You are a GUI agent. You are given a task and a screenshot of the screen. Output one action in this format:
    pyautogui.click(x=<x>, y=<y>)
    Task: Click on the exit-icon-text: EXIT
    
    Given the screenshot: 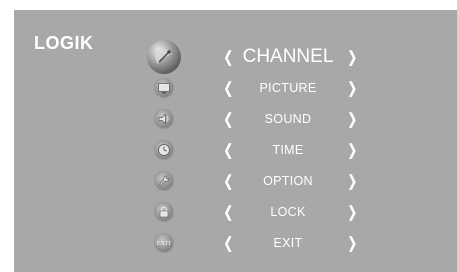 What is the action you would take?
    pyautogui.click(x=164, y=243)
    